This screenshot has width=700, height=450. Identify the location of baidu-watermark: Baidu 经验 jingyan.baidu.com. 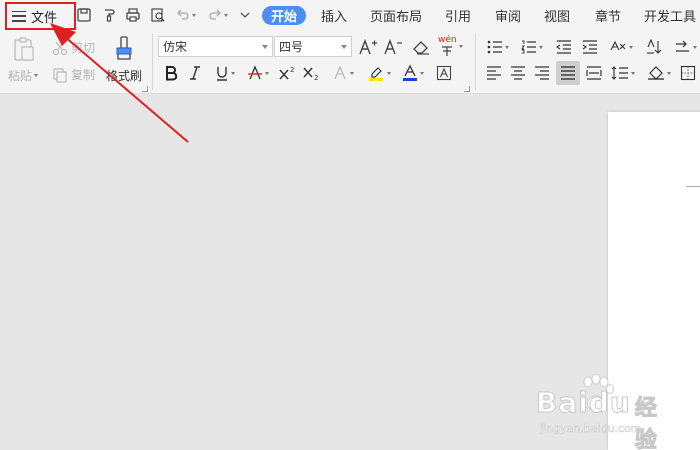
(606, 411).